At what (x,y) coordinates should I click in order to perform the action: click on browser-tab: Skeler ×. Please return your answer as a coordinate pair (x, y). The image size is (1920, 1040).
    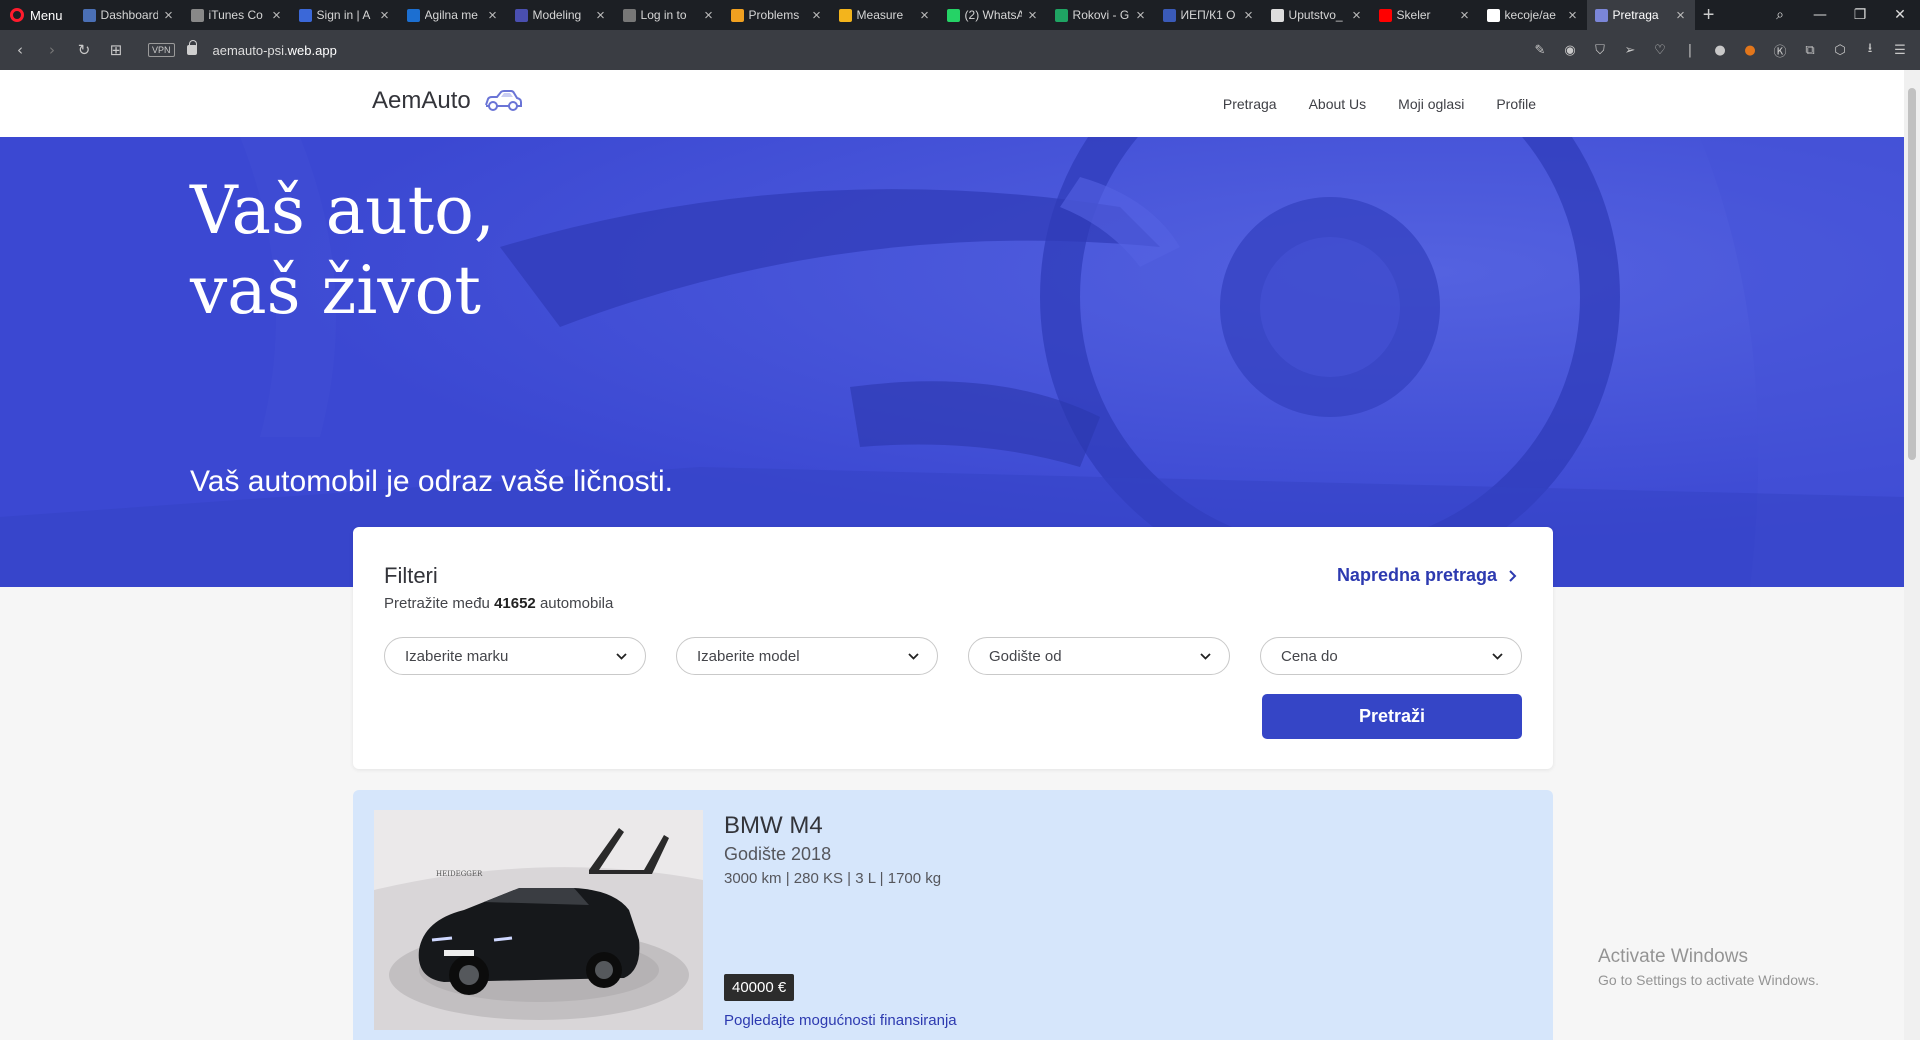
    Looking at the image, I should click on (1425, 15).